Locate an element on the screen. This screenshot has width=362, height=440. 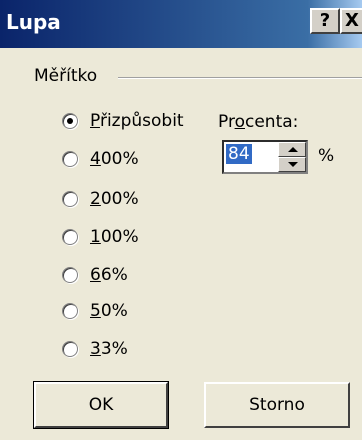
close-button: X is located at coordinates (351, 21).